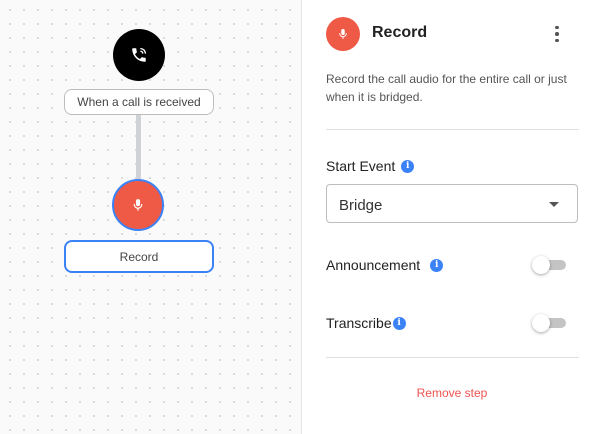 The width and height of the screenshot is (600, 434). I want to click on announcement-label: Announcement, so click(373, 265).